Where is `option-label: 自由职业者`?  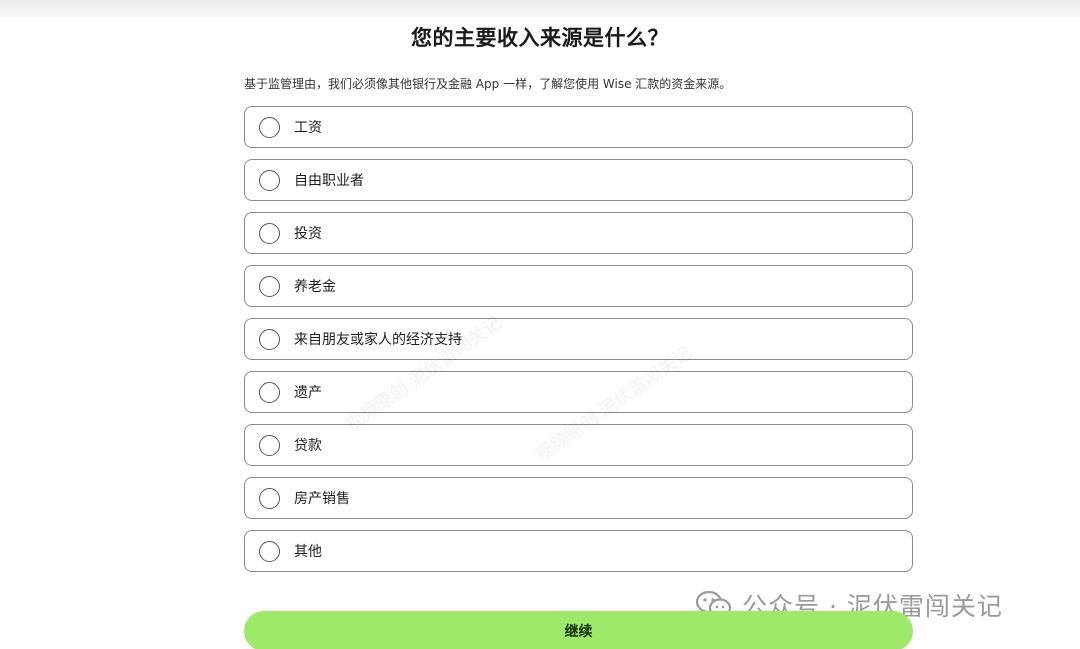 option-label: 自由职业者 is located at coordinates (329, 181).